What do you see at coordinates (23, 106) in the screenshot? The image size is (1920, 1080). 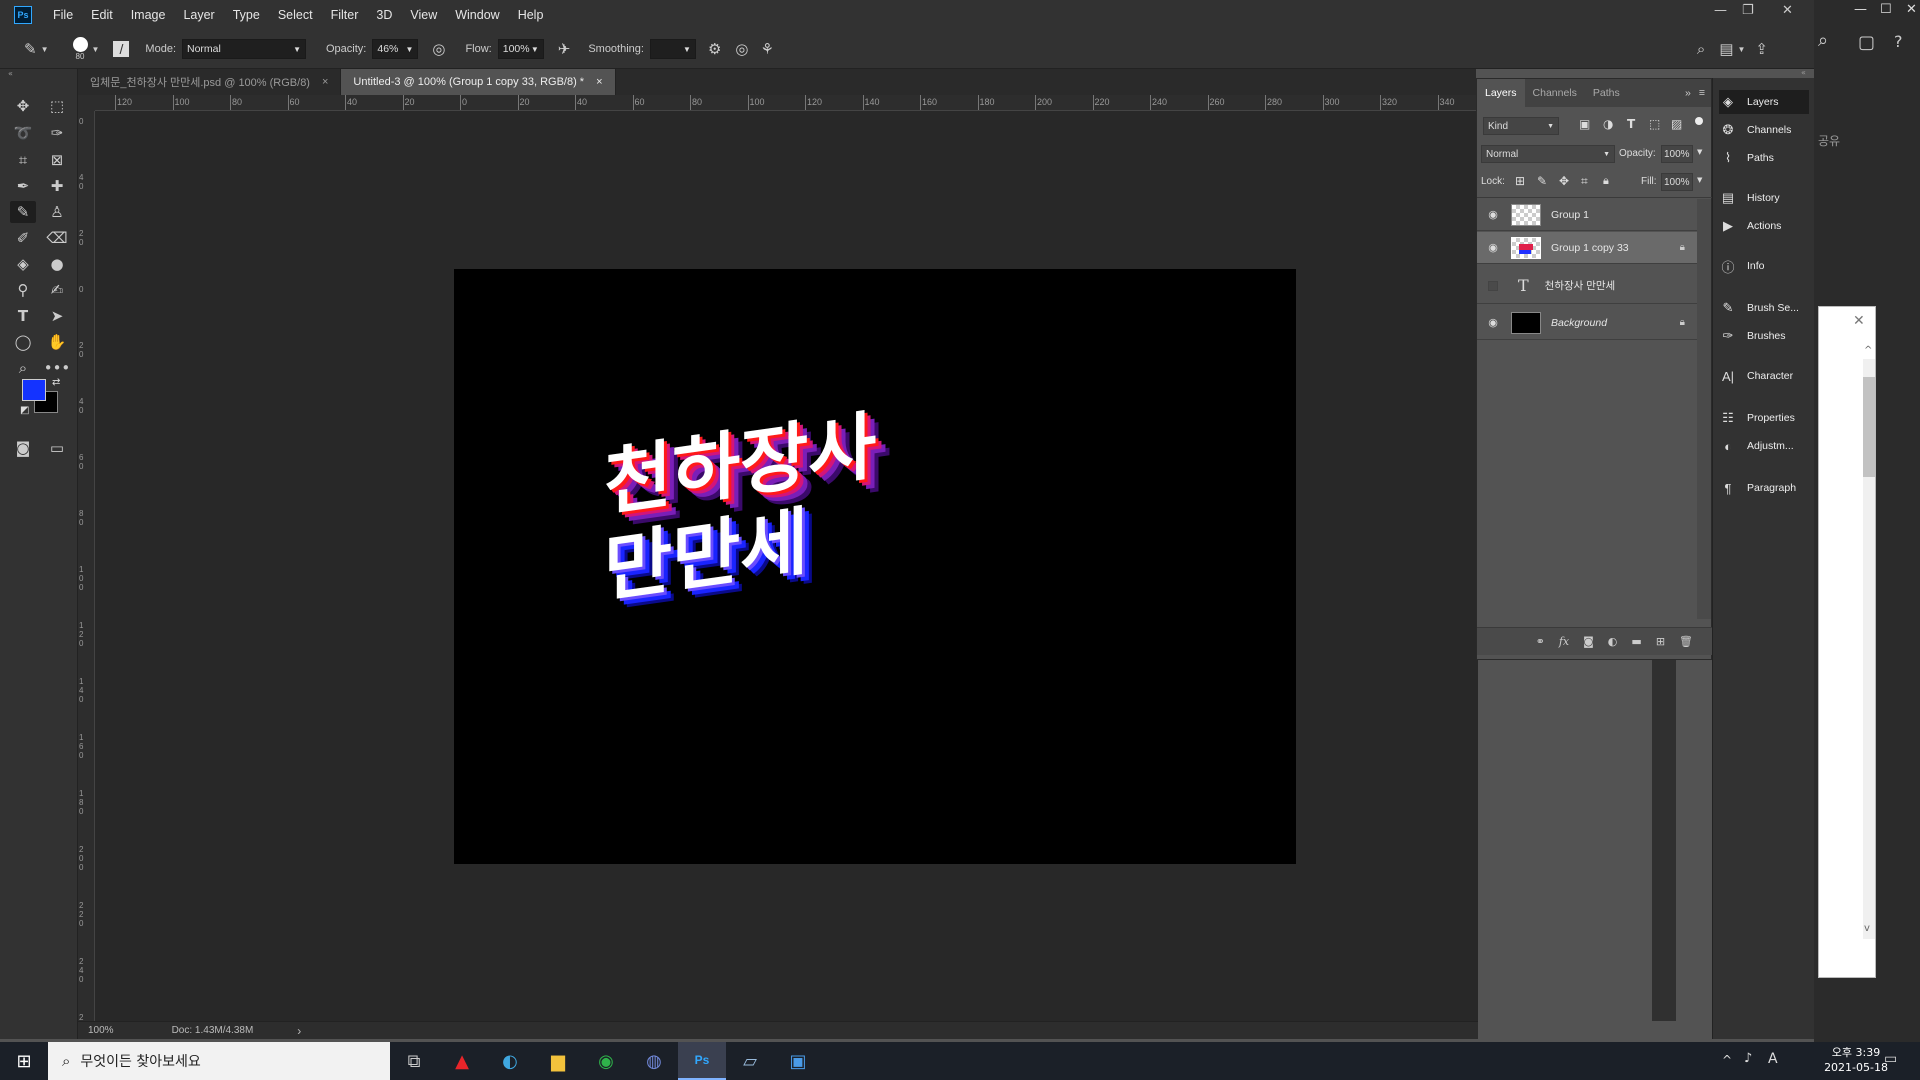 I see `move-tool-icon: ✥` at bounding box center [23, 106].